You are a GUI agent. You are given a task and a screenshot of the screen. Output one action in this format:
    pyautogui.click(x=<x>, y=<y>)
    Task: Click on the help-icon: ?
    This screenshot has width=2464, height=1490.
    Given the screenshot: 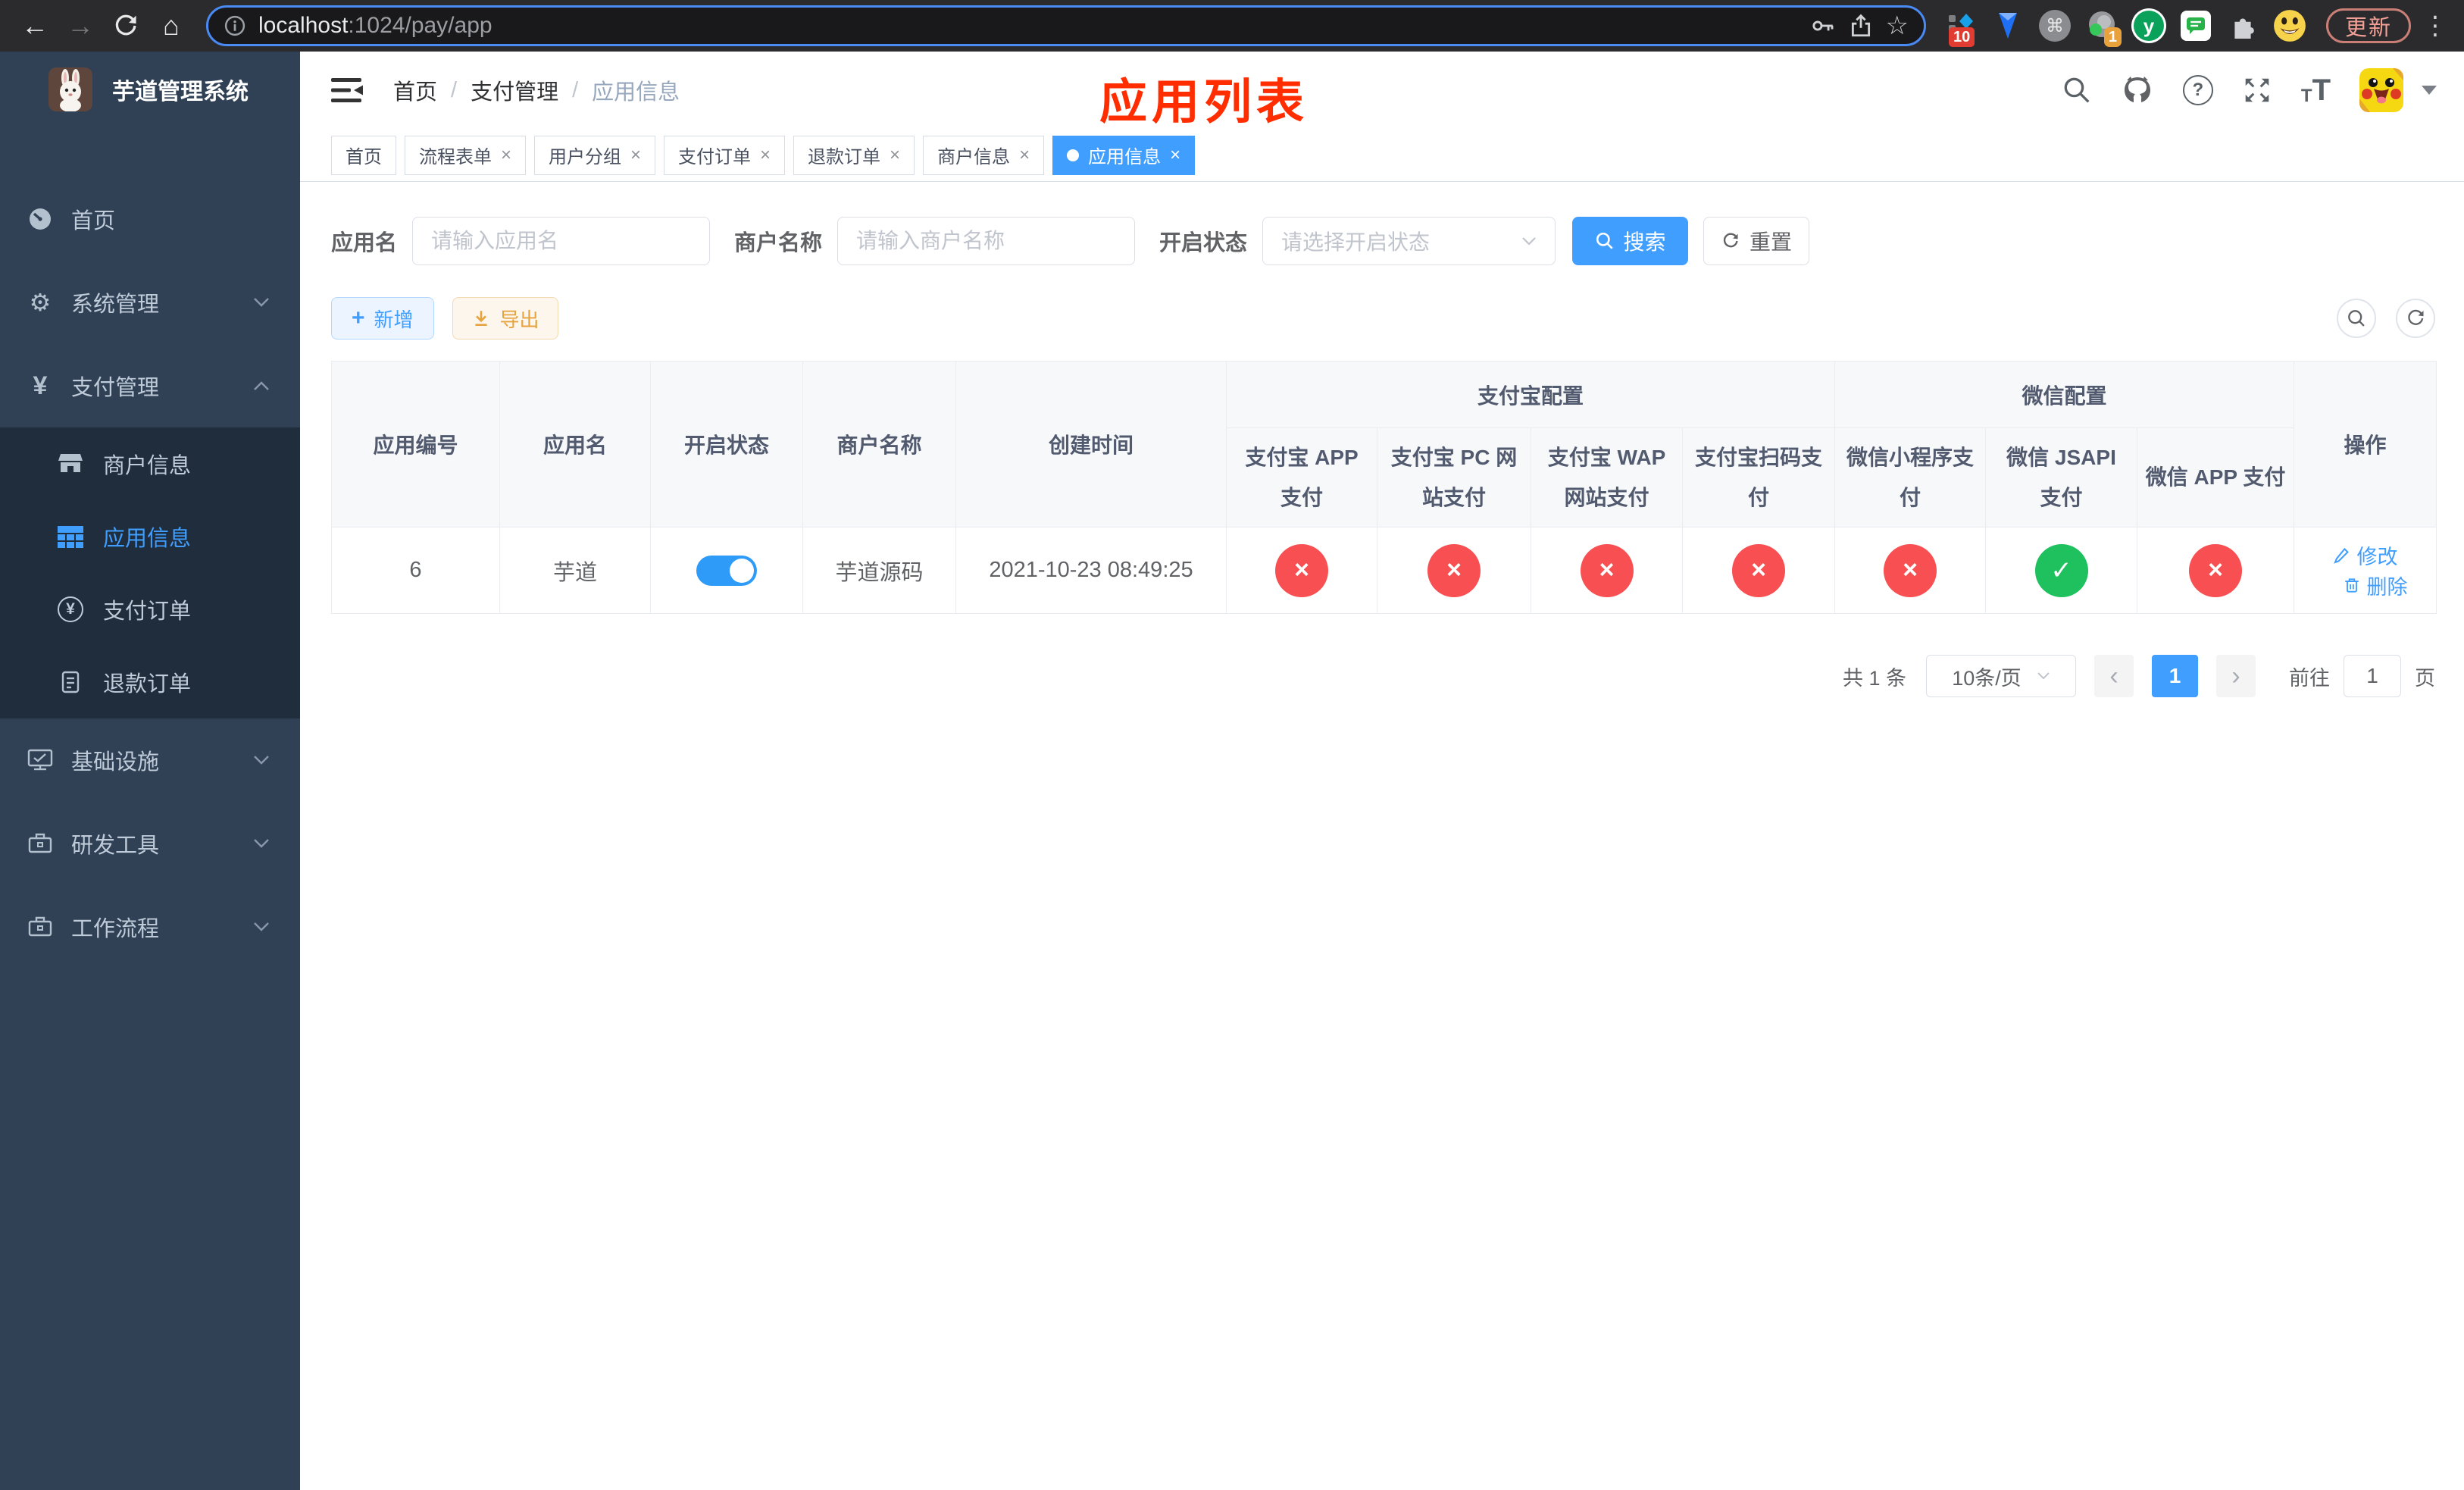 What is the action you would take?
    pyautogui.click(x=2197, y=90)
    